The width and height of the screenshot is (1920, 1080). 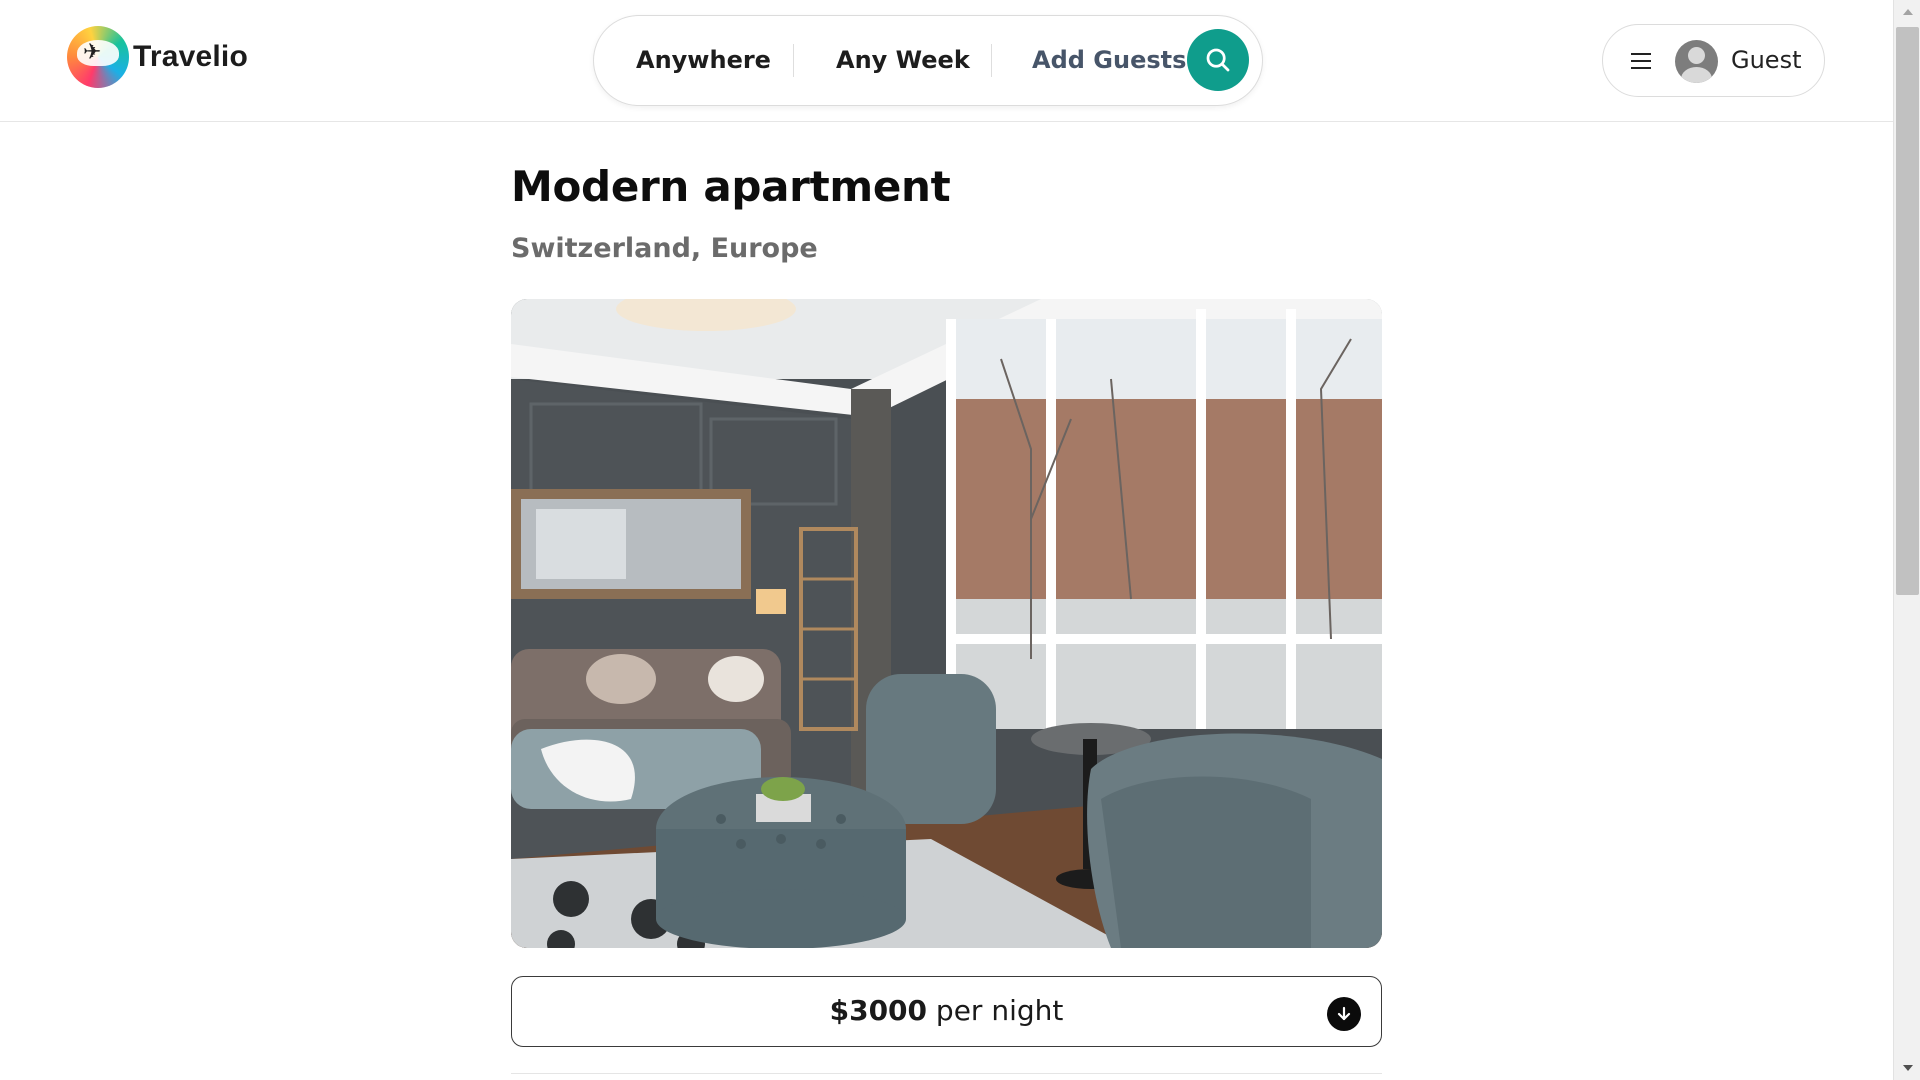 I want to click on brand-name: Travelio, so click(x=190, y=56).